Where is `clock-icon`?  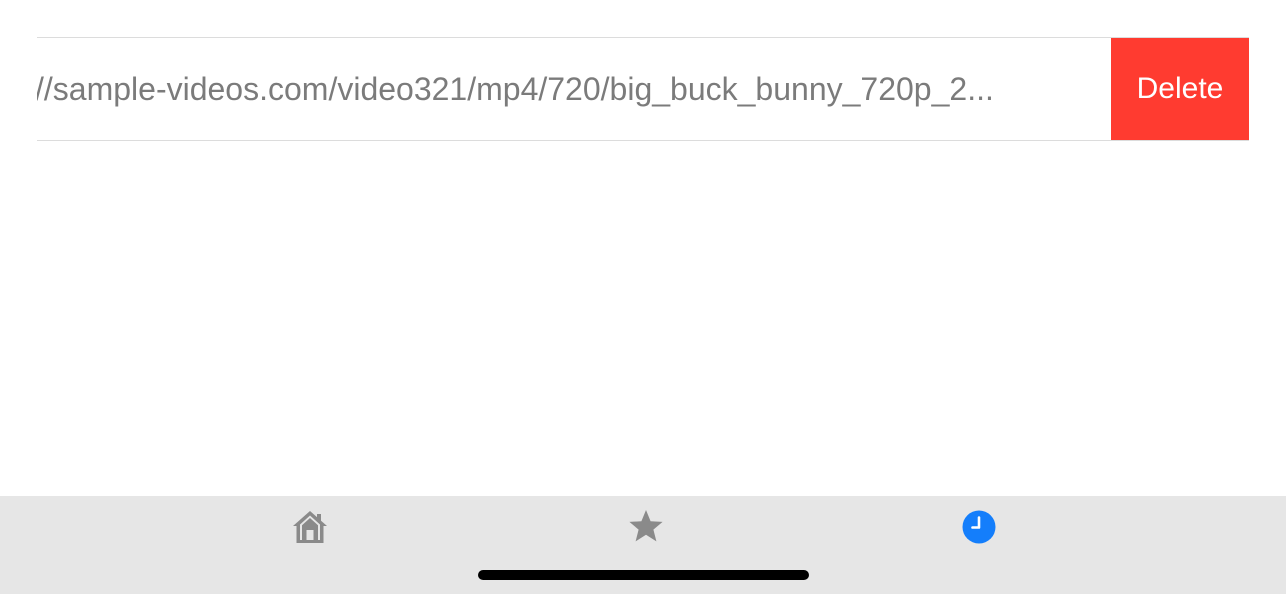 clock-icon is located at coordinates (979, 527).